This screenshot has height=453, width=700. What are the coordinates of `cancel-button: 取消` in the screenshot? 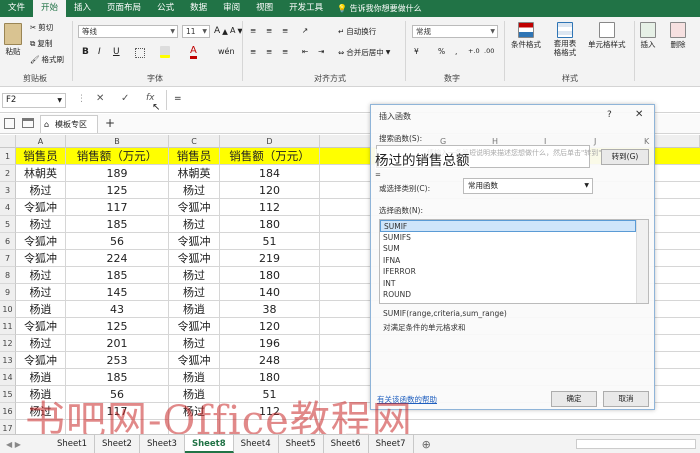 It's located at (626, 399).